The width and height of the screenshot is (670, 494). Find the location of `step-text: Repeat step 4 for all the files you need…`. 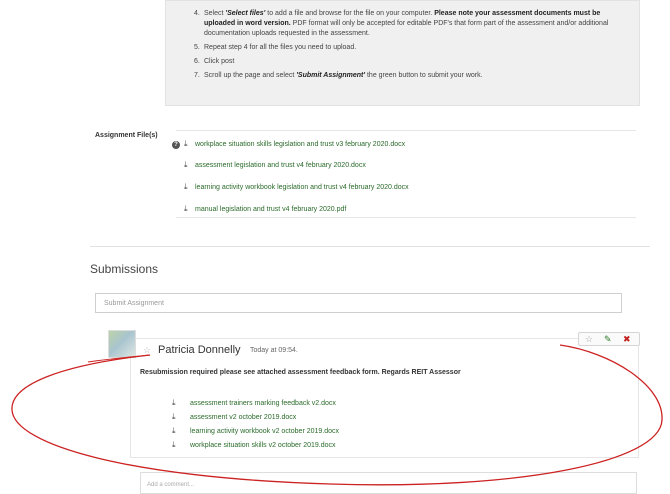

step-text: Repeat step 4 for all the files you need… is located at coordinates (280, 47).